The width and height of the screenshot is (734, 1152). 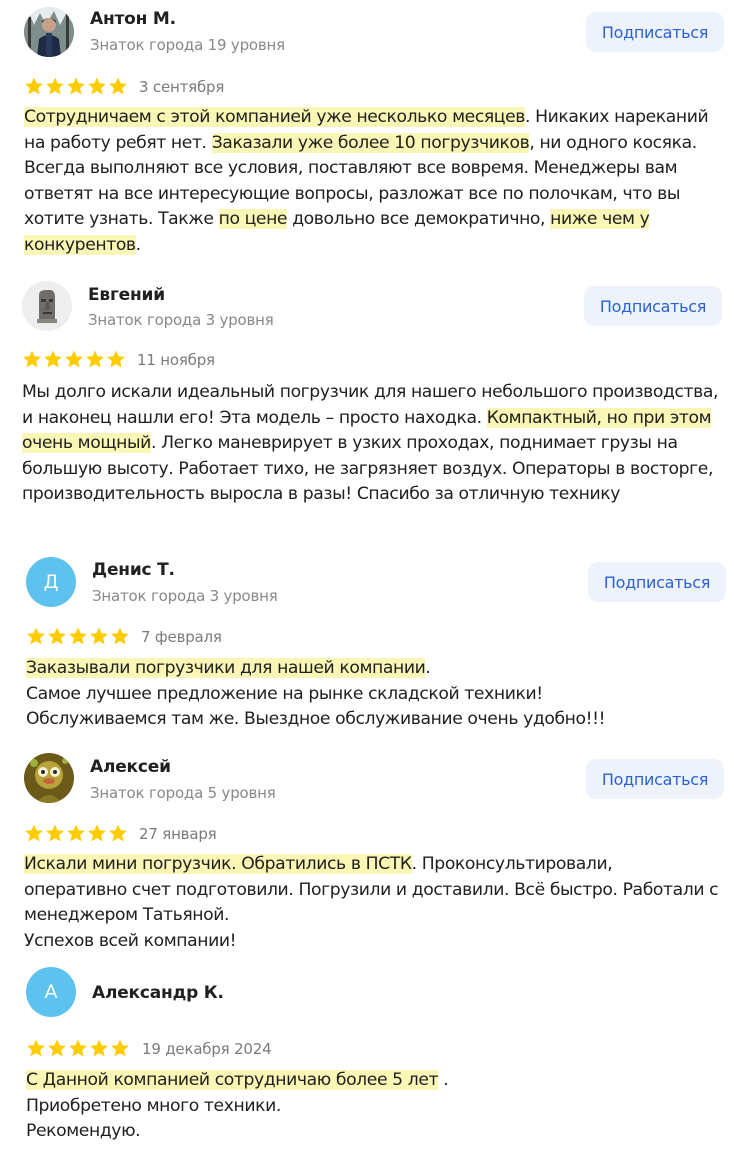 I want to click on text-fragment: Приобретено много техники., so click(x=153, y=1105).